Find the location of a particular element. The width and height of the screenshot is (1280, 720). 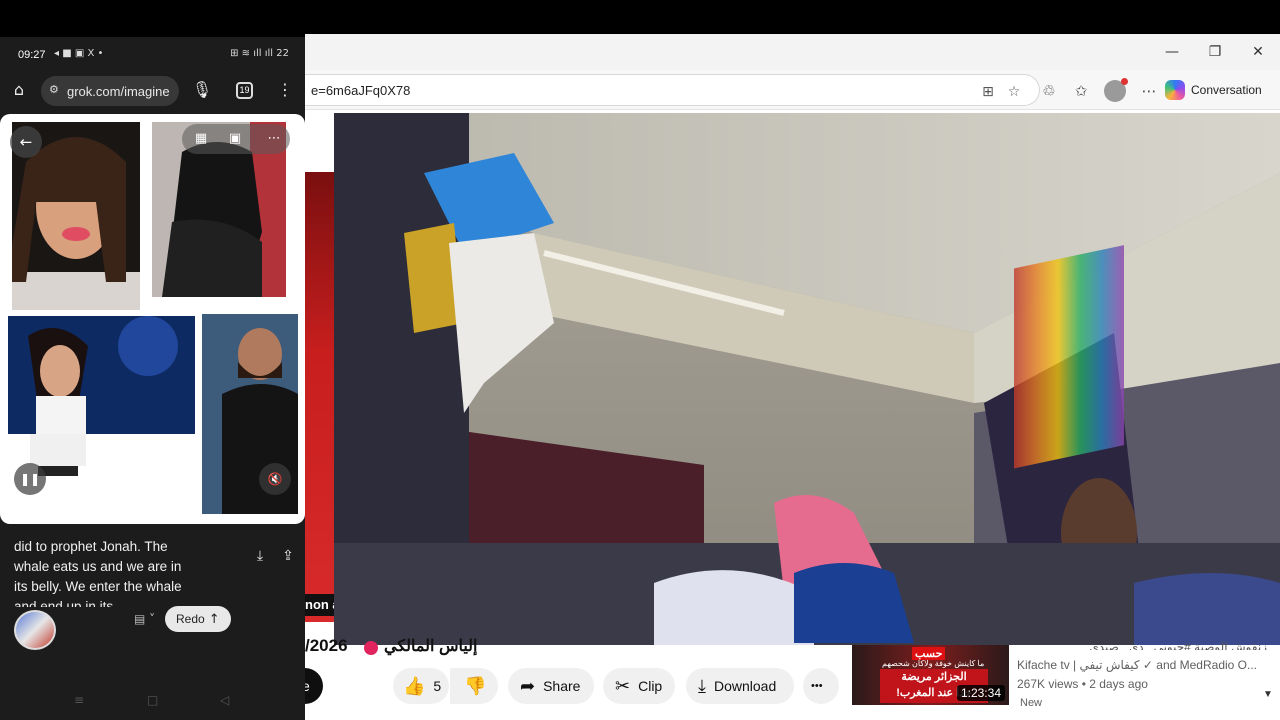

video-title: إلياس المالكي is located at coordinates (431, 646).